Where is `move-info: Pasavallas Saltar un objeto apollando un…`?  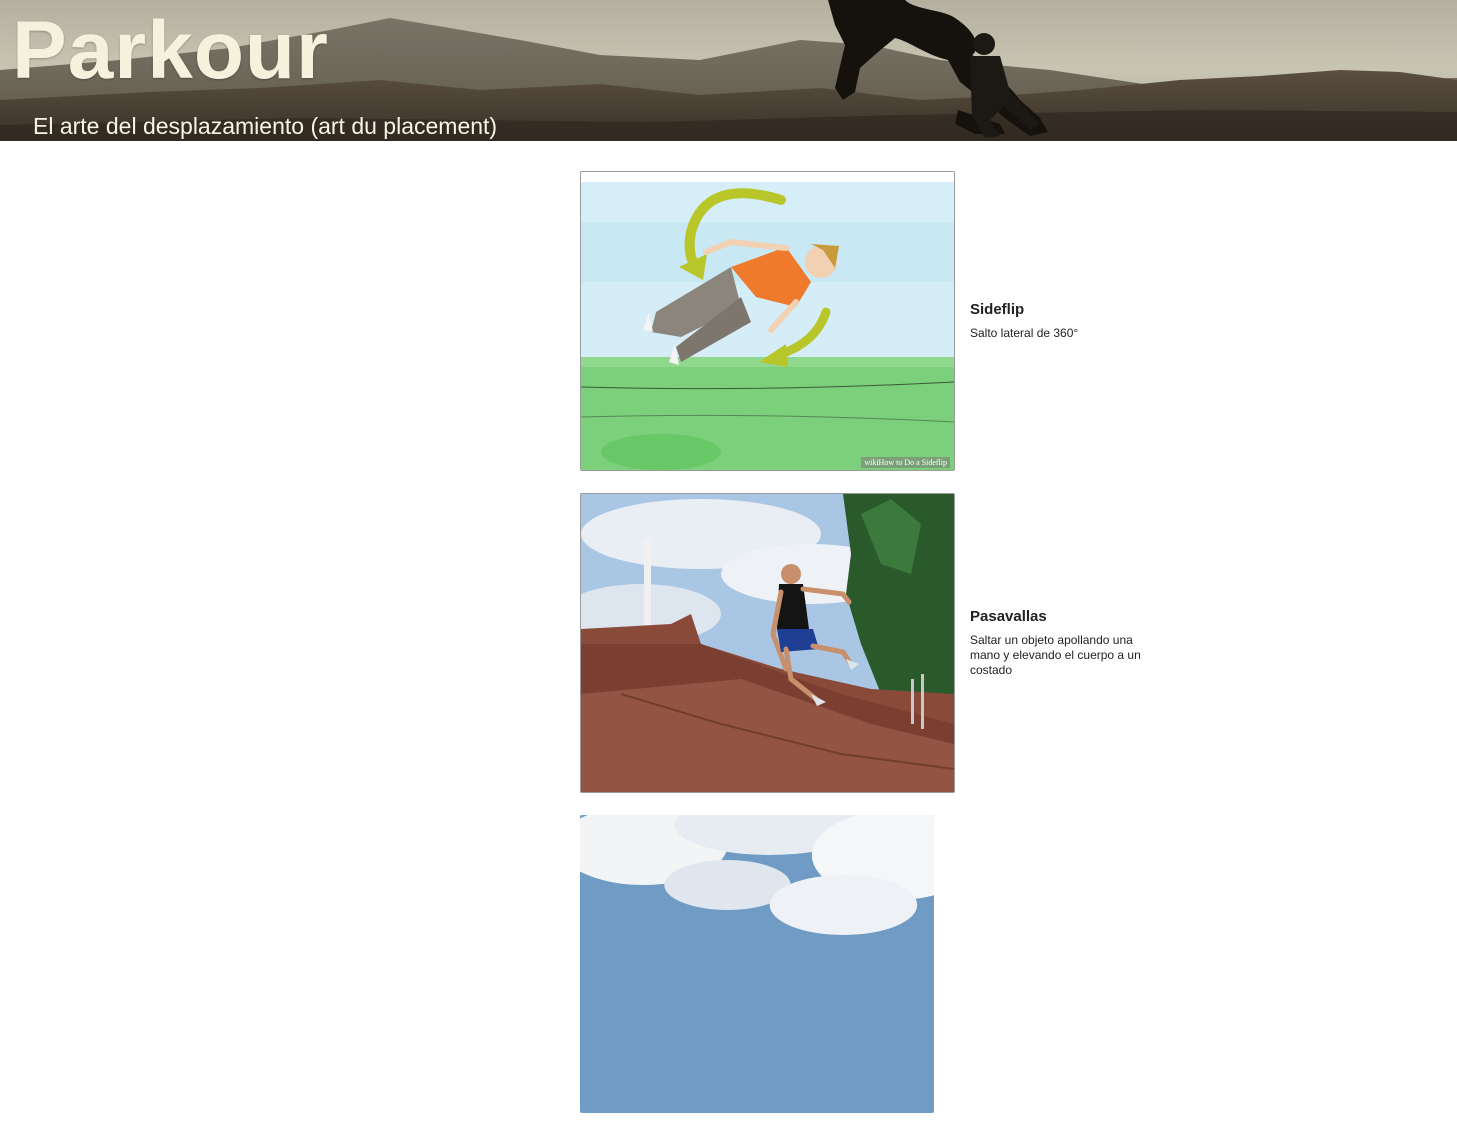
move-info: Pasavallas Saltar un objeto apollando un… is located at coordinates (1062, 643).